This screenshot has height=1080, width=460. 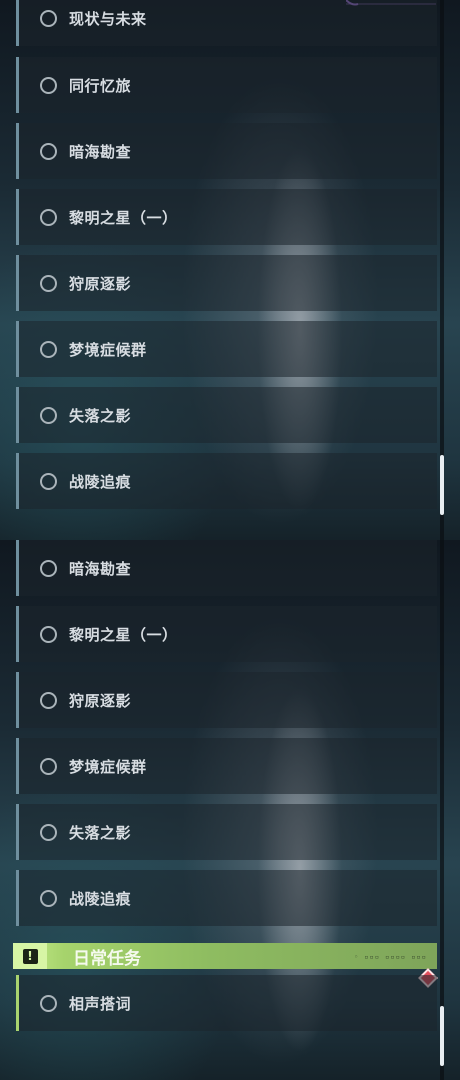 I want to click on daily-tasks-section-header: ! 日常任务 ◦ ▫▫▫ ▫▫▫▫ ▫▫▫, so click(x=225, y=956).